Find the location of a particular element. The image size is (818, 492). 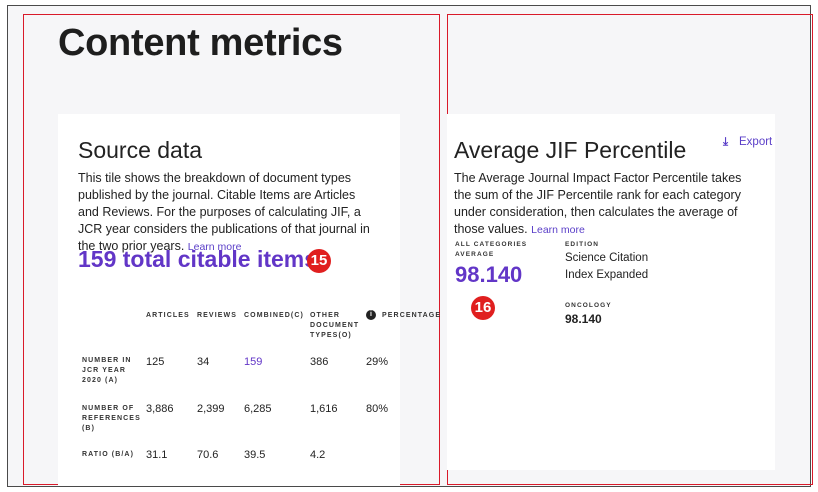

cell-combined: 6,285 is located at coordinates (258, 409).